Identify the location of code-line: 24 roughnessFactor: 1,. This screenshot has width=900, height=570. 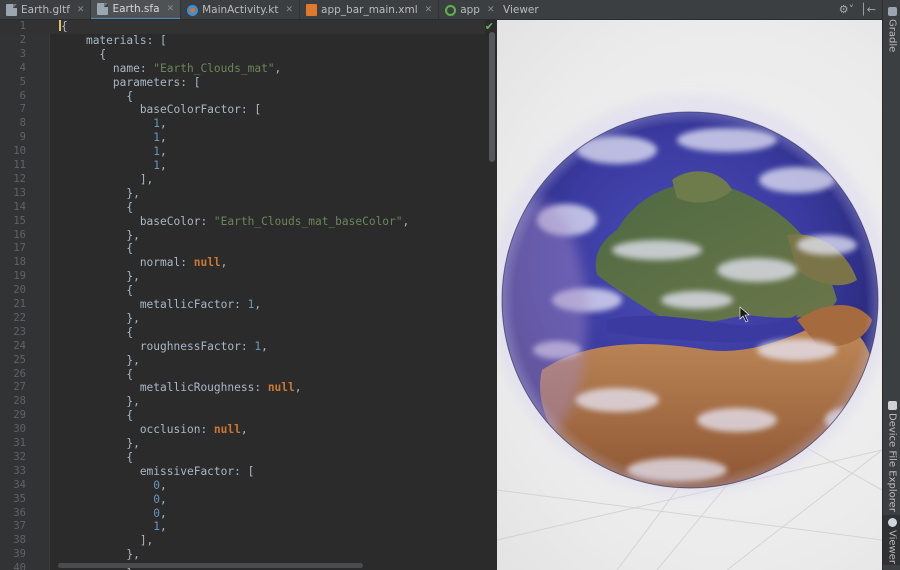
(242, 347).